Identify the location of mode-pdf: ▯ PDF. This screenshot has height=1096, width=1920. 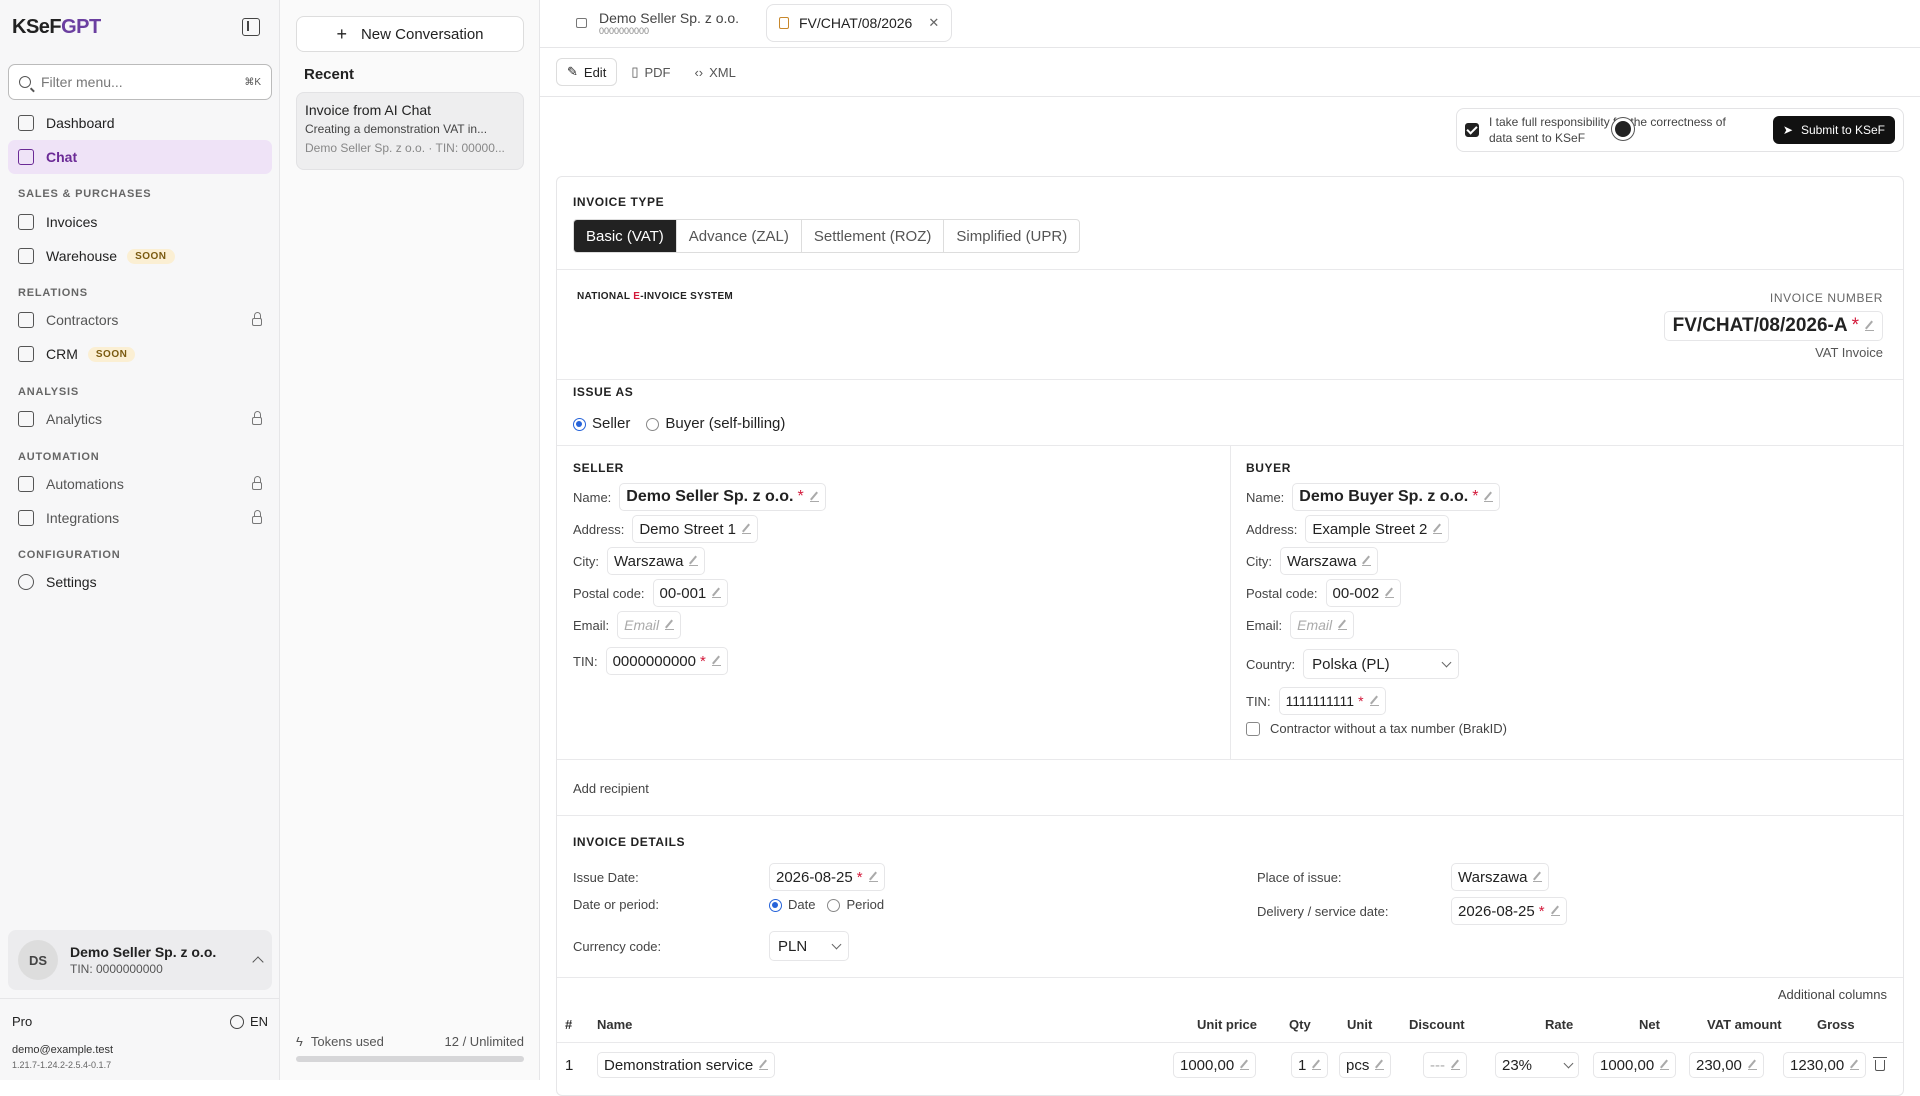
(650, 72).